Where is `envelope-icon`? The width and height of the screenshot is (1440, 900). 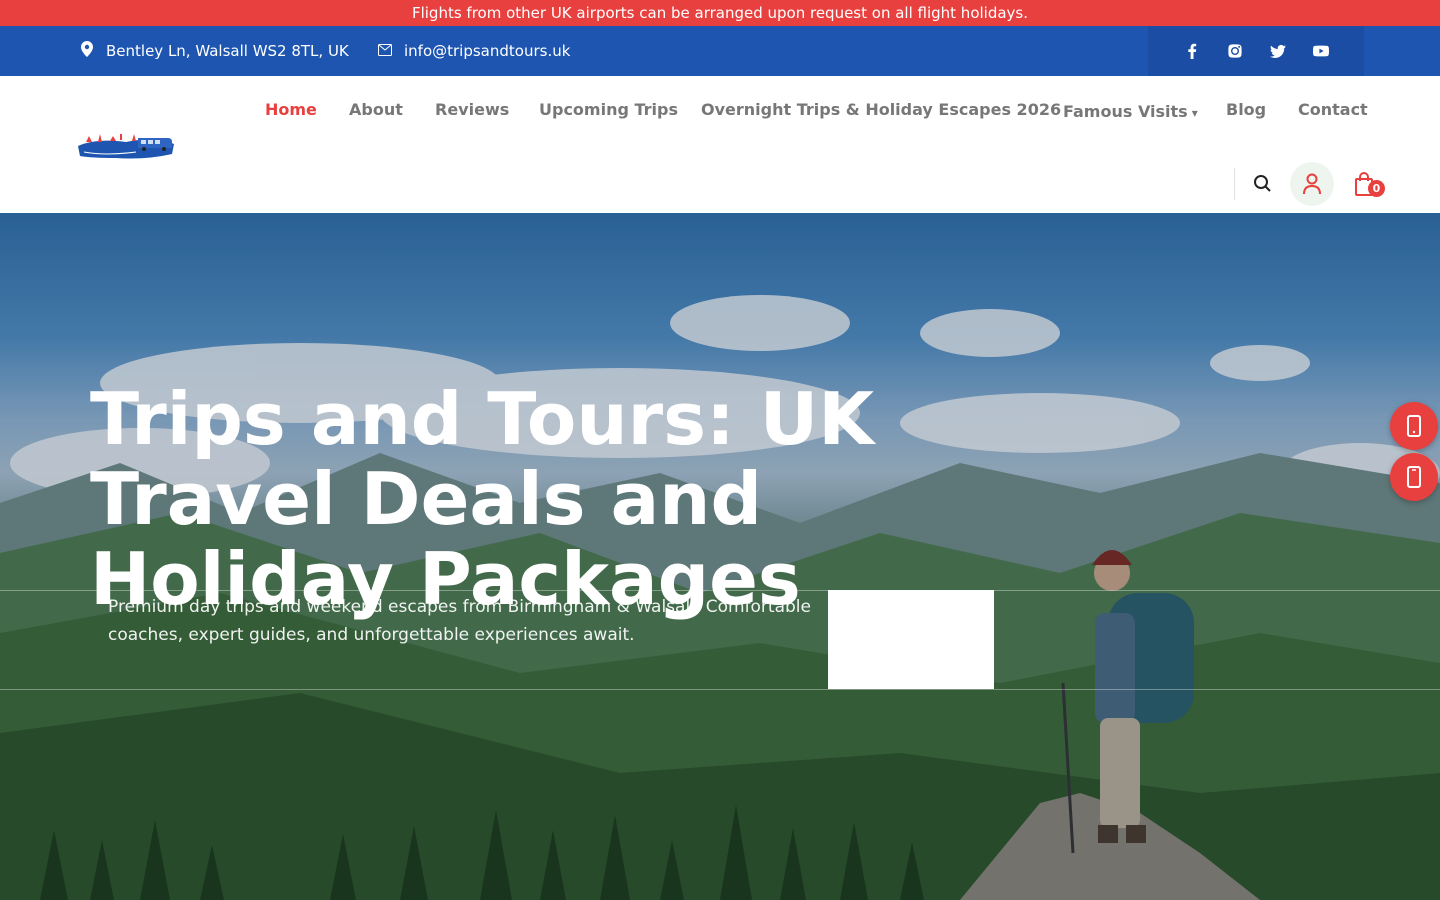 envelope-icon is located at coordinates (385, 51).